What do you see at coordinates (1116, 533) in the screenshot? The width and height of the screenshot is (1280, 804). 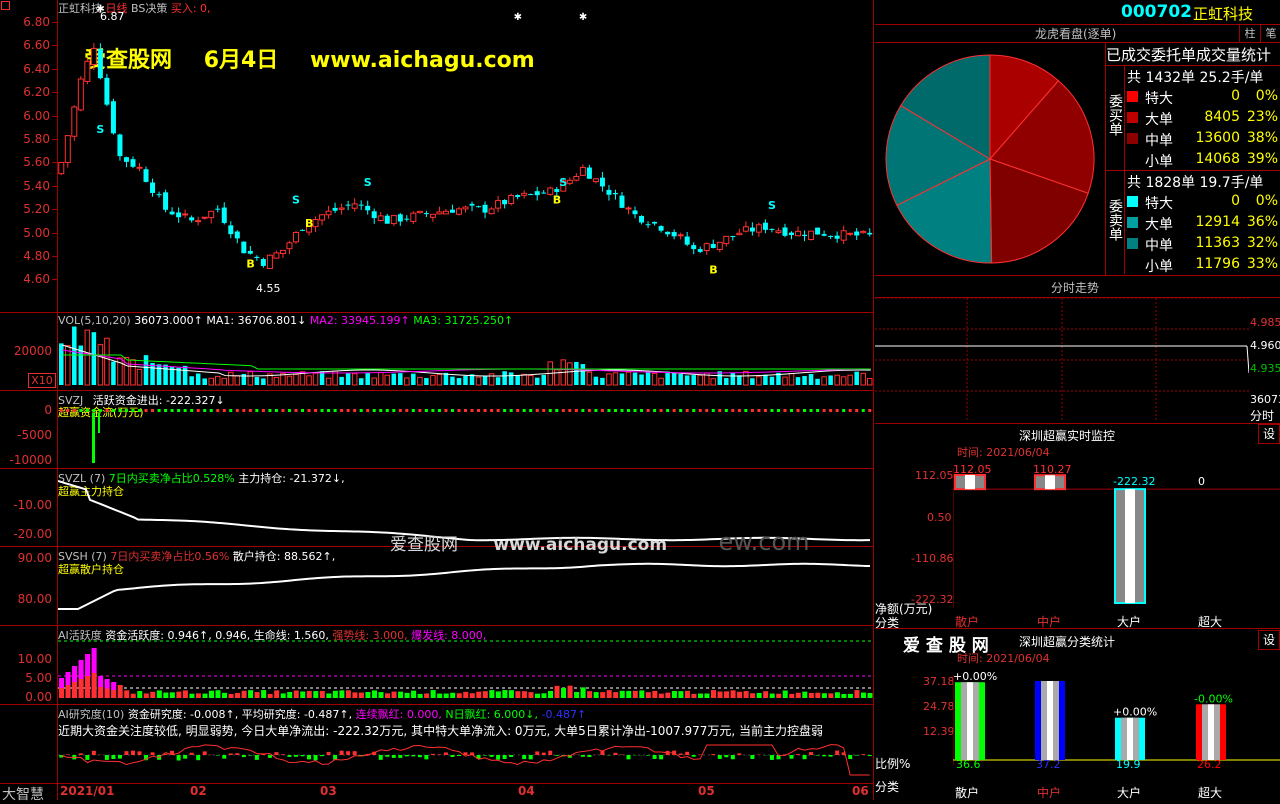 I see `monitor-chart: 112.05110.27-222.320` at bounding box center [1116, 533].